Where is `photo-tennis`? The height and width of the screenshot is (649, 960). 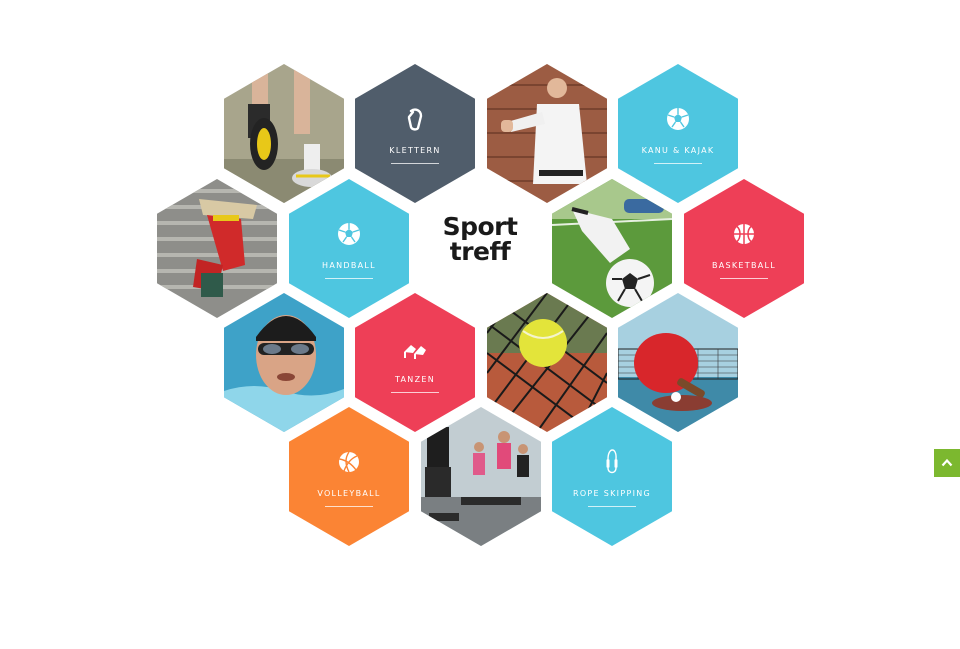
photo-tennis is located at coordinates (547, 362).